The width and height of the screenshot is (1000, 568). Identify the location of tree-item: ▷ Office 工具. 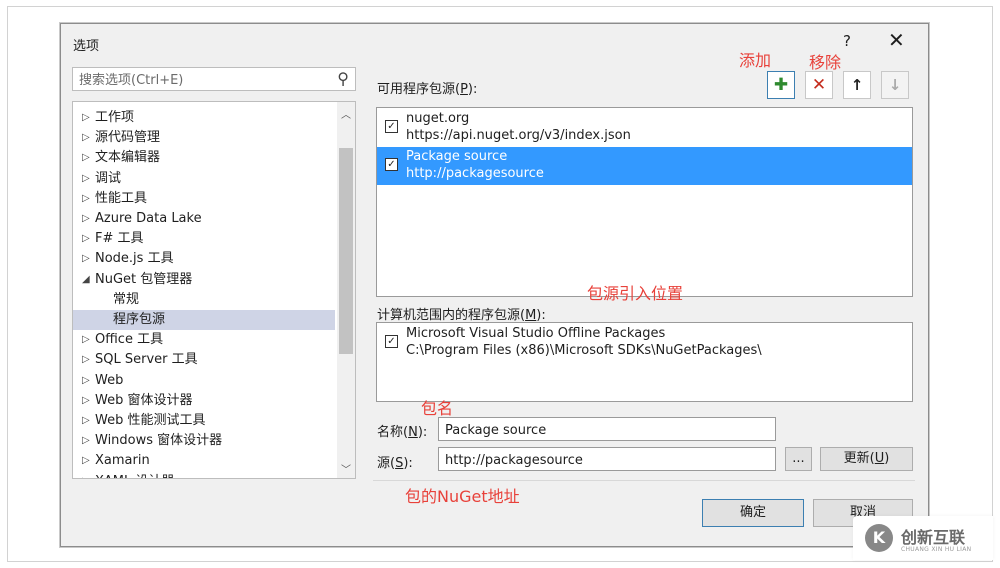
(204, 340).